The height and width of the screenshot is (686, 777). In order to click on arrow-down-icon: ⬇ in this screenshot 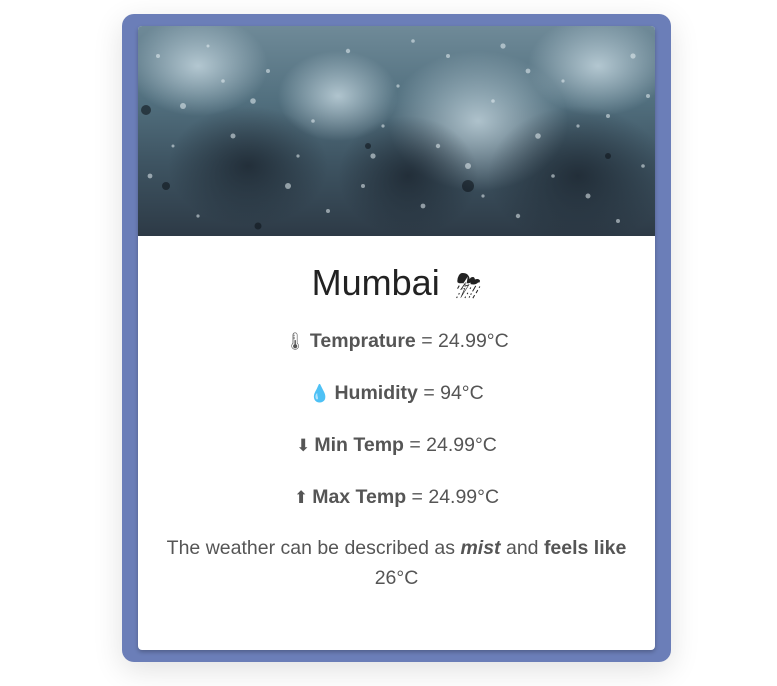, I will do `click(303, 445)`.